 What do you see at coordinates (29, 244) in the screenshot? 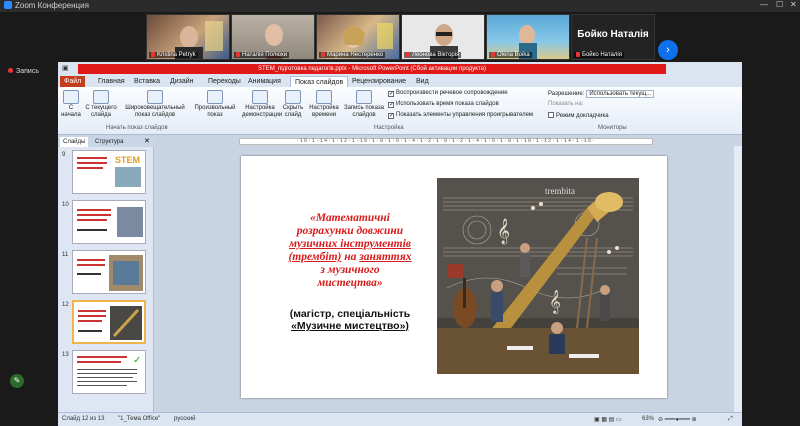
I see `zoom-left-margin: Запись ✎` at bounding box center [29, 244].